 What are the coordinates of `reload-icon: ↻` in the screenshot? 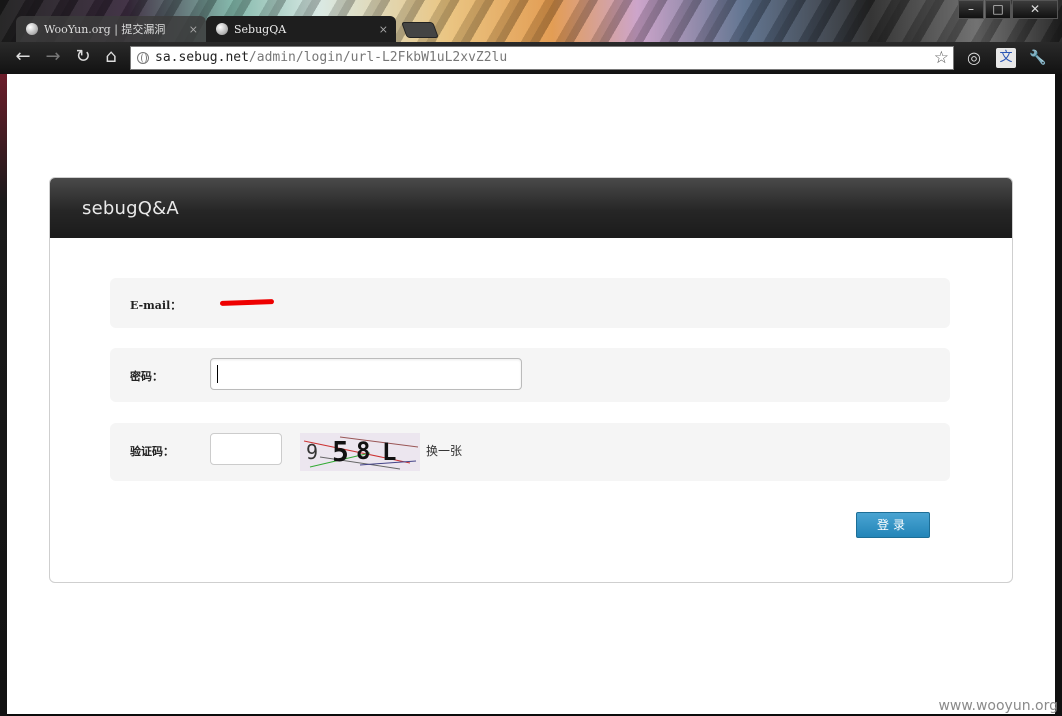 It's located at (83, 57).